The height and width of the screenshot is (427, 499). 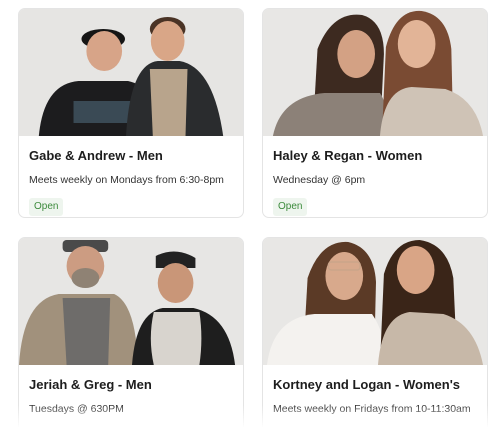 What do you see at coordinates (375, 156) in the screenshot?
I see `group-title: Haley & Regan - Women` at bounding box center [375, 156].